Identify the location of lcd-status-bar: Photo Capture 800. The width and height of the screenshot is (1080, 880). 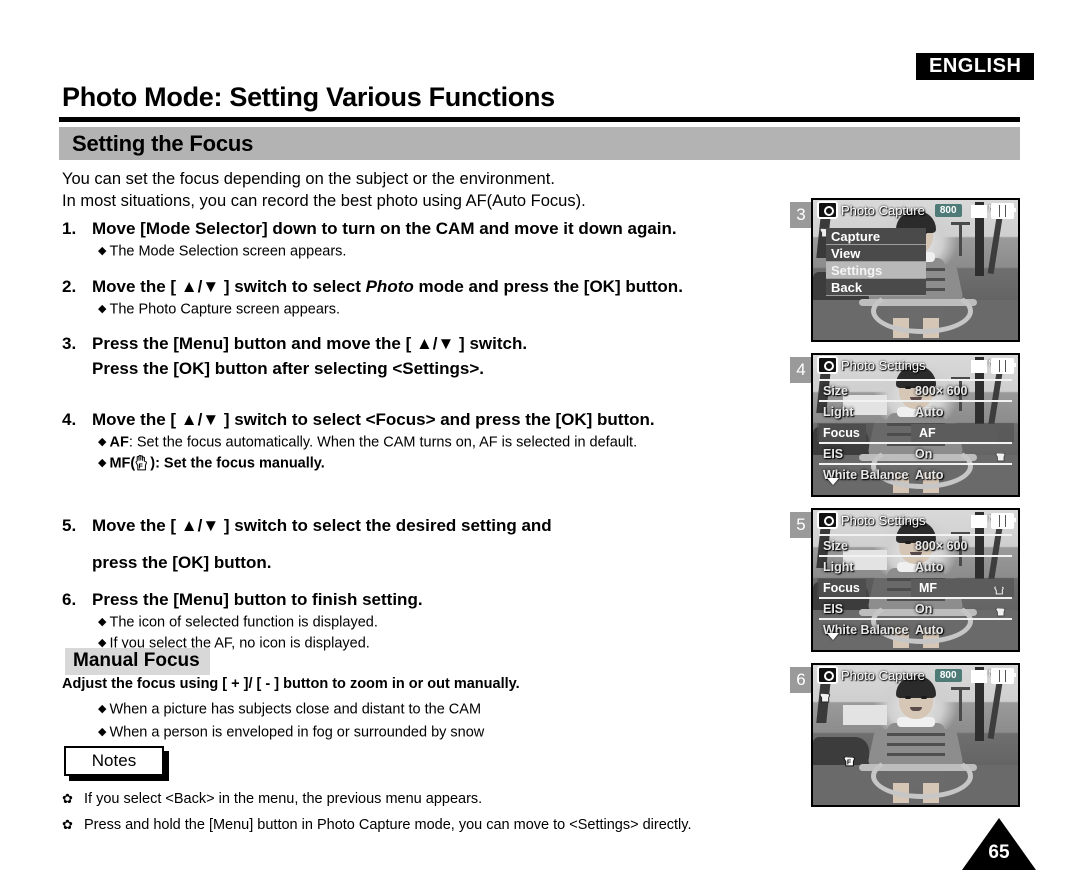
(915, 210).